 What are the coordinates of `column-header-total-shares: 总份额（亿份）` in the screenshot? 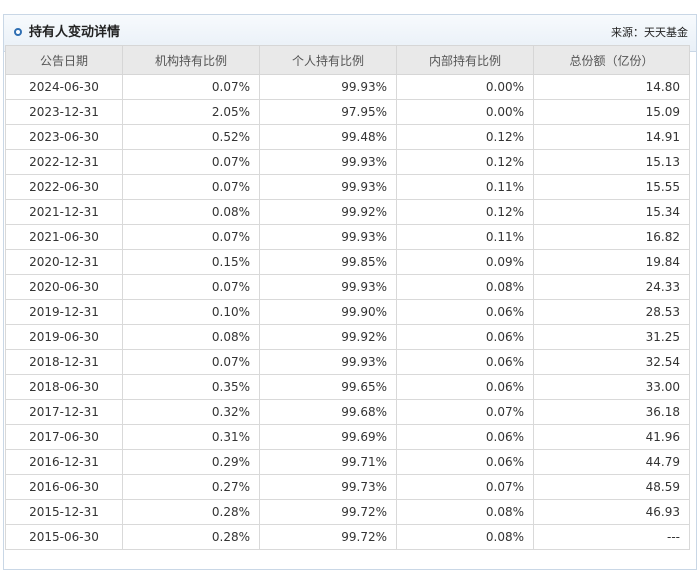 It's located at (611, 60).